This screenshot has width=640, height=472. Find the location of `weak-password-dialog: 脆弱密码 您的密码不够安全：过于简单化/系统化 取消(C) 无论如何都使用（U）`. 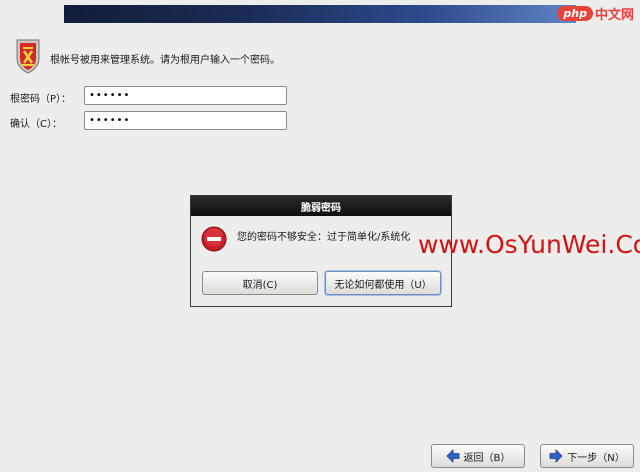

weak-password-dialog: 脆弱密码 您的密码不够安全：过于简单化/系统化 取消(C) 无论如何都使用（U） is located at coordinates (321, 251).